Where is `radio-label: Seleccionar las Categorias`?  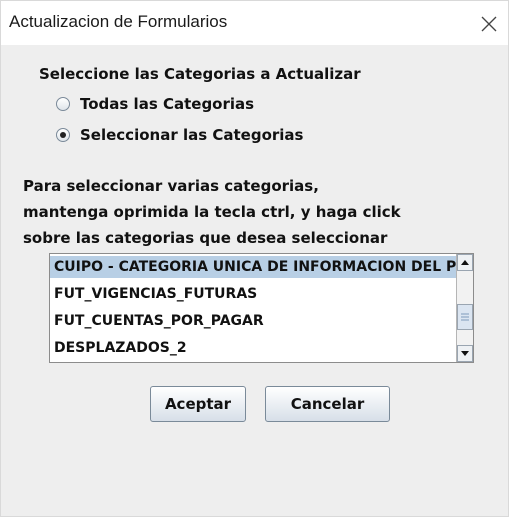 radio-label: Seleccionar las Categorias is located at coordinates (192, 135).